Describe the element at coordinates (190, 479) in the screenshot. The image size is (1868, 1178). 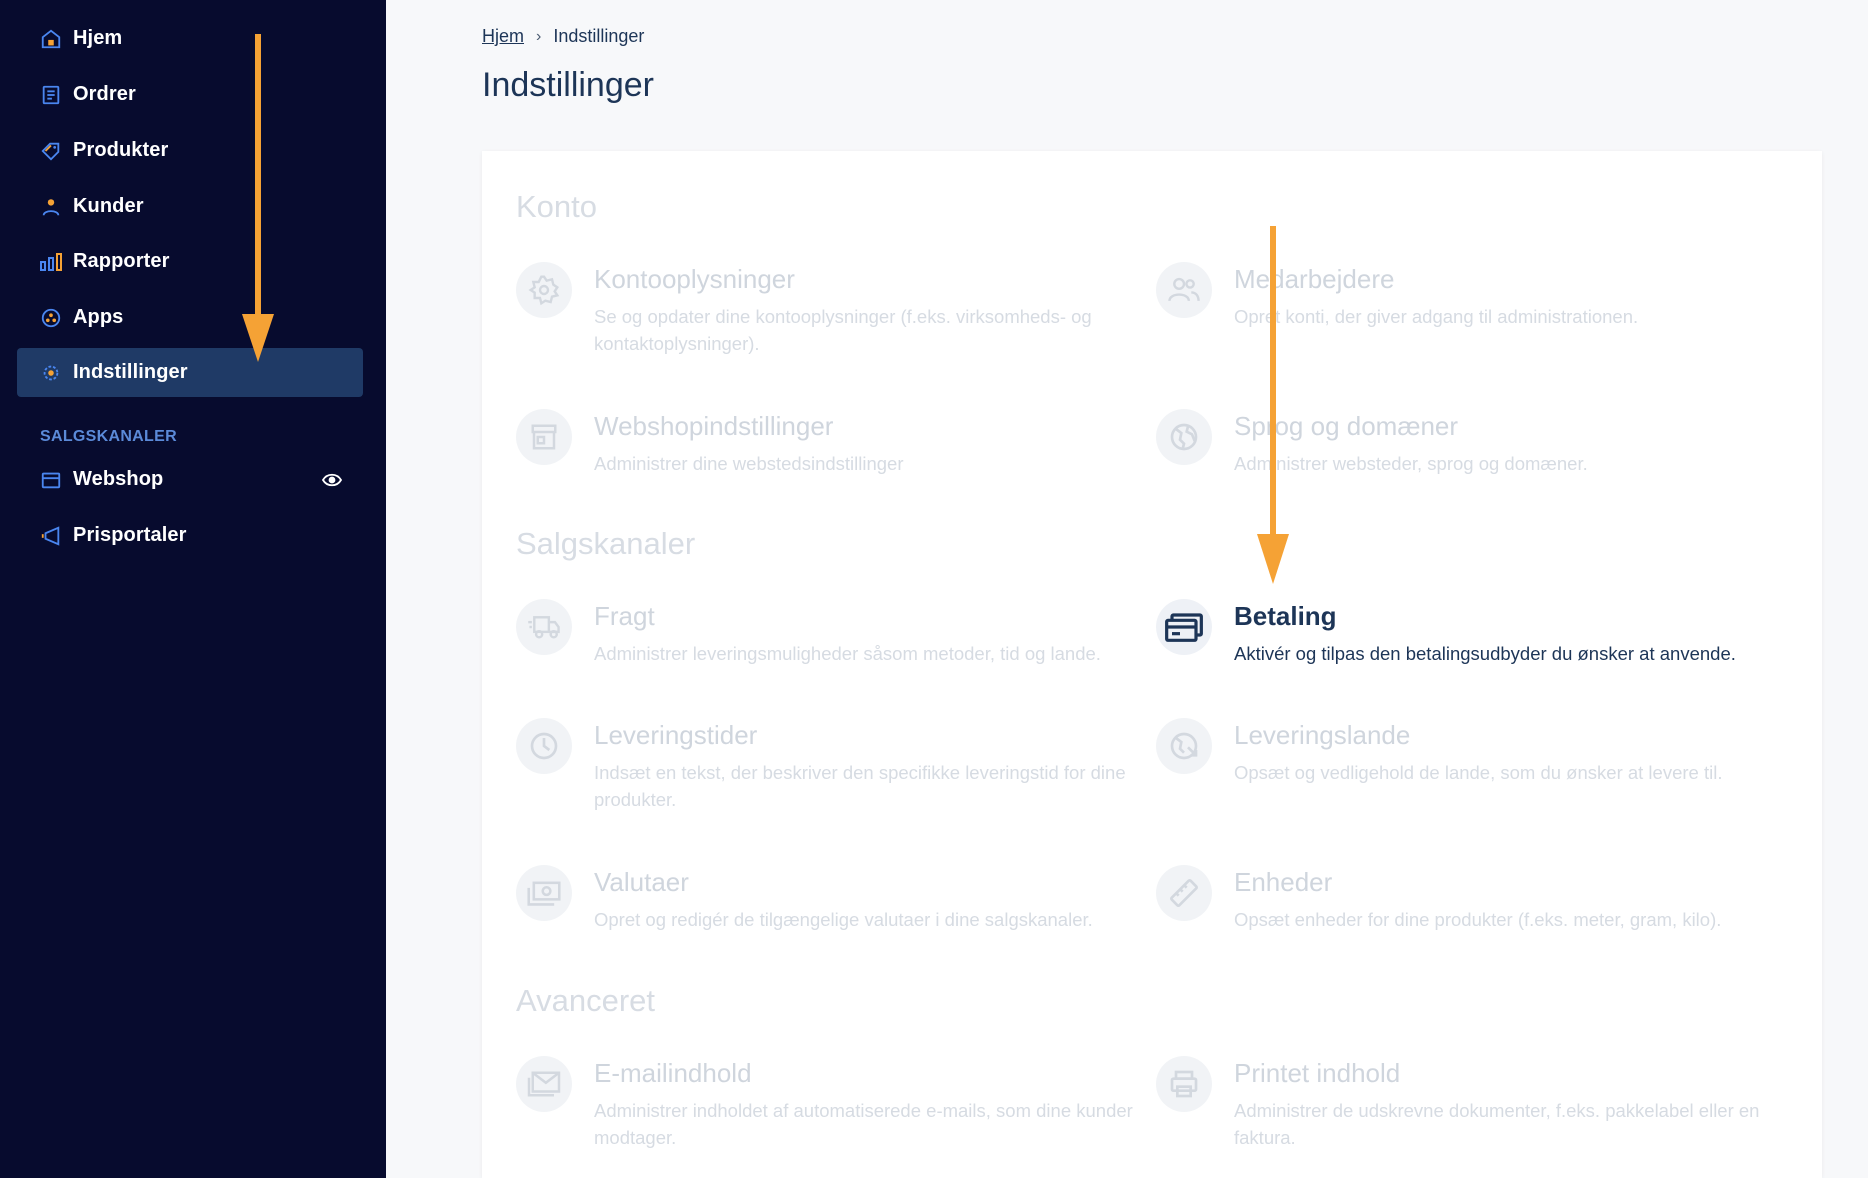
I see `sidebar-item-webshop: Webshop` at that location.